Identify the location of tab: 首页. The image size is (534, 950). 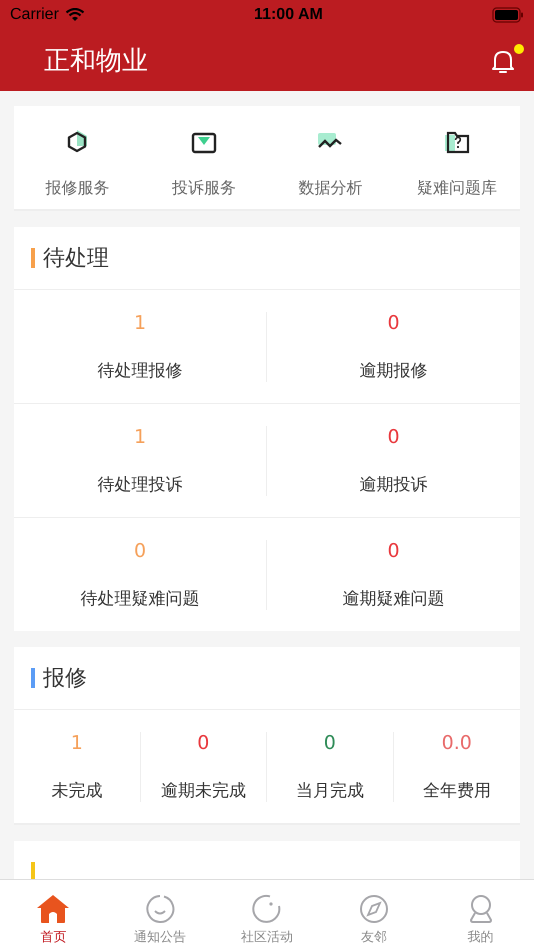
(53, 915).